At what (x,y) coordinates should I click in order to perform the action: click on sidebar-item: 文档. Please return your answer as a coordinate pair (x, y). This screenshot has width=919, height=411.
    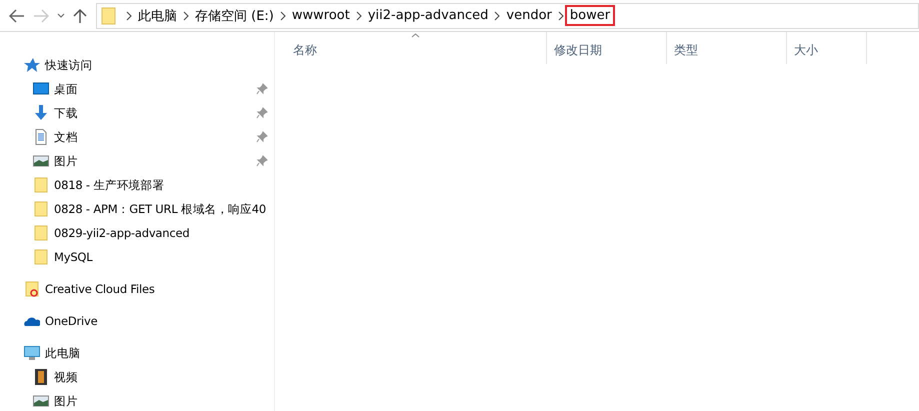
    Looking at the image, I should click on (137, 137).